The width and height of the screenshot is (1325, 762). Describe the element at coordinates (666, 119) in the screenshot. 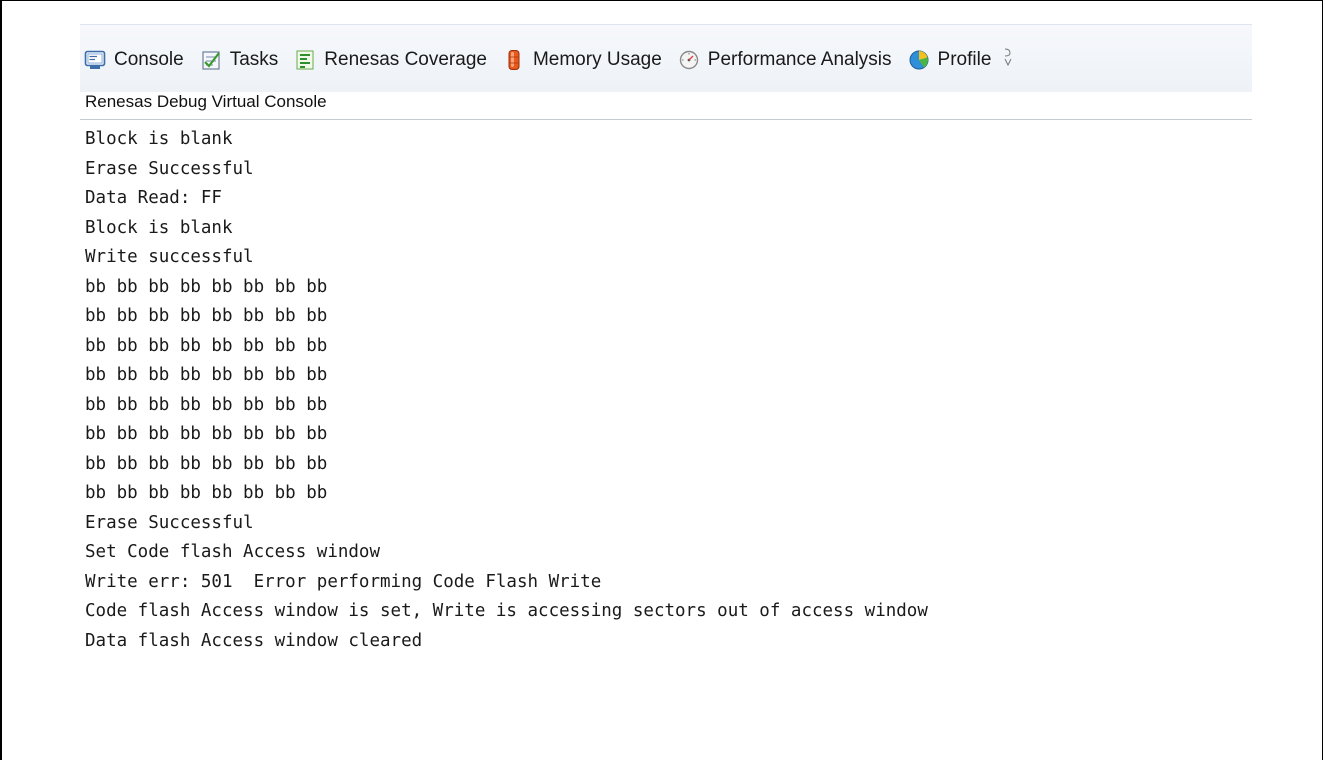

I see `divider` at that location.